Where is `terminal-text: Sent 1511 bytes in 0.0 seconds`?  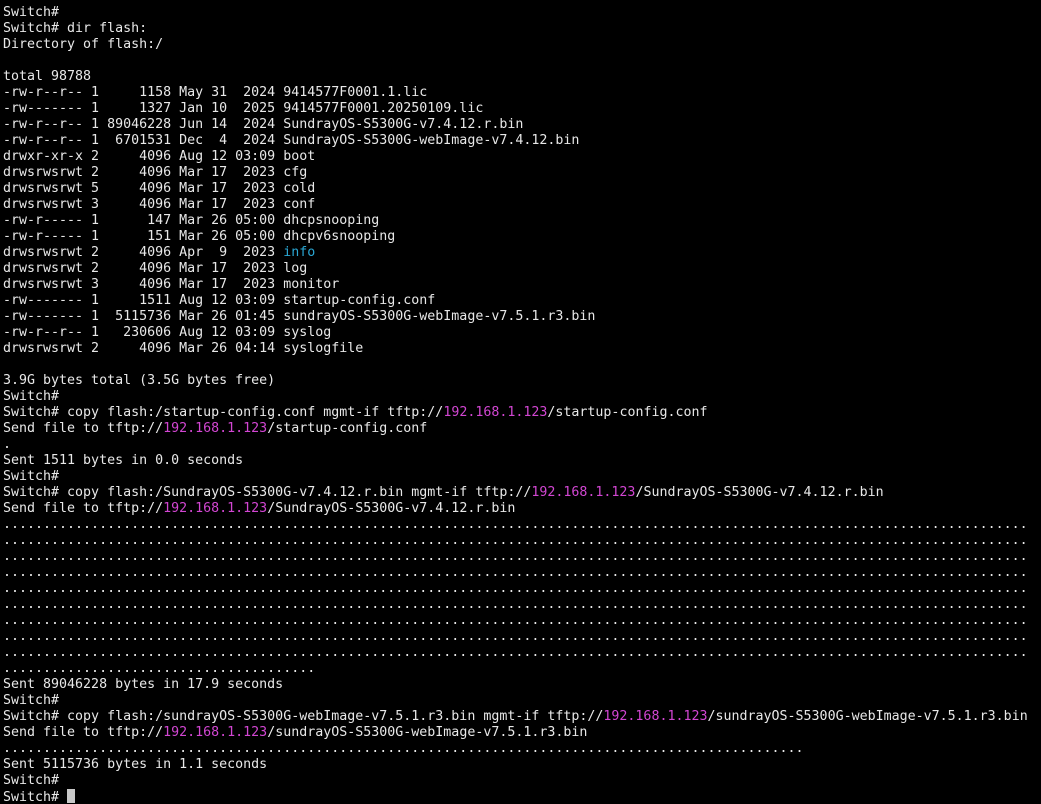
terminal-text: Sent 1511 bytes in 0.0 seconds is located at coordinates (123, 460).